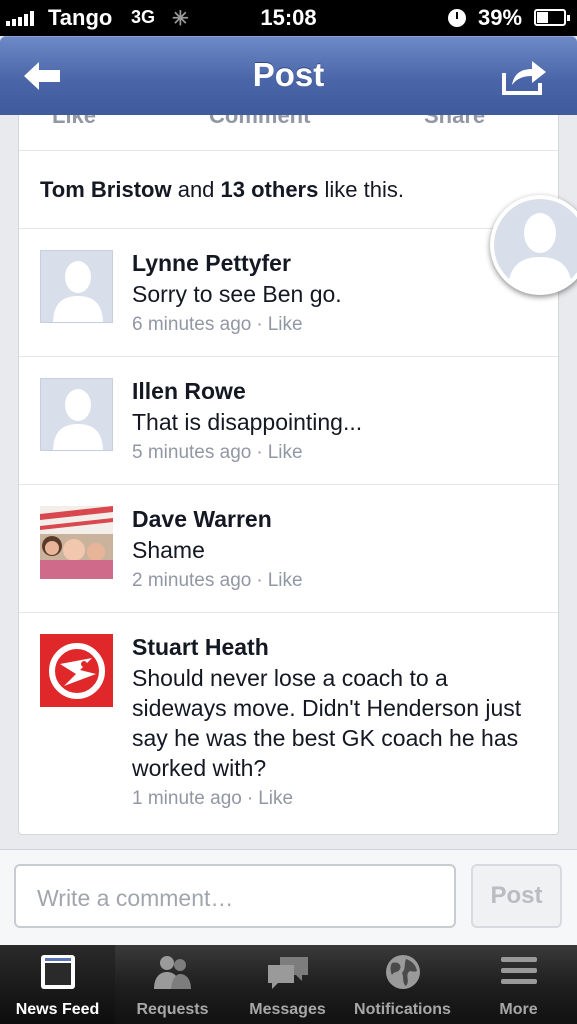  What do you see at coordinates (518, 970) in the screenshot?
I see `menu-icon` at bounding box center [518, 970].